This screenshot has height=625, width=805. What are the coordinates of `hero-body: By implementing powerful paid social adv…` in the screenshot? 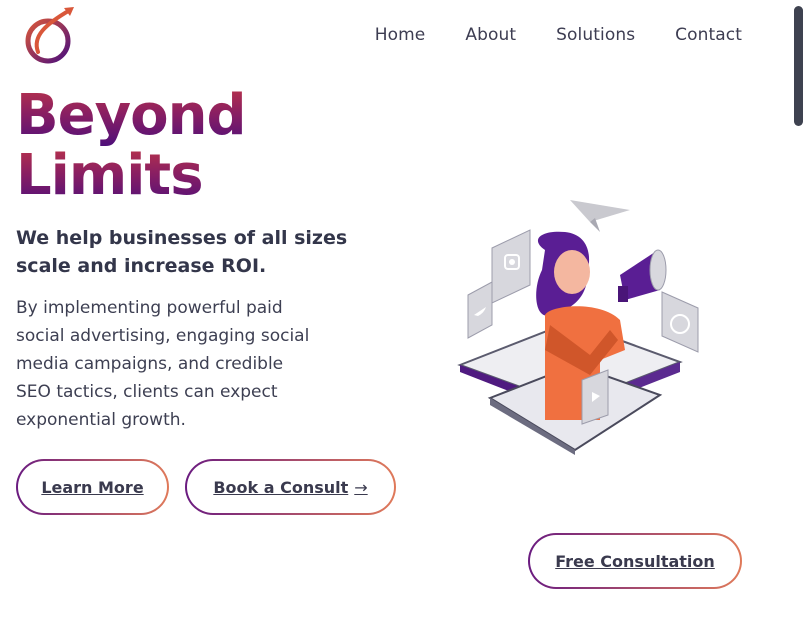 It's located at (163, 364).